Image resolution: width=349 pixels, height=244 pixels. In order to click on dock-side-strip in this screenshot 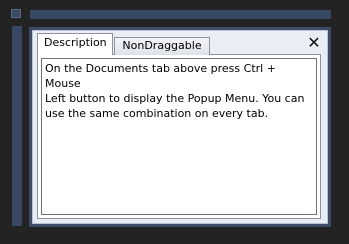, I will do `click(17, 126)`.